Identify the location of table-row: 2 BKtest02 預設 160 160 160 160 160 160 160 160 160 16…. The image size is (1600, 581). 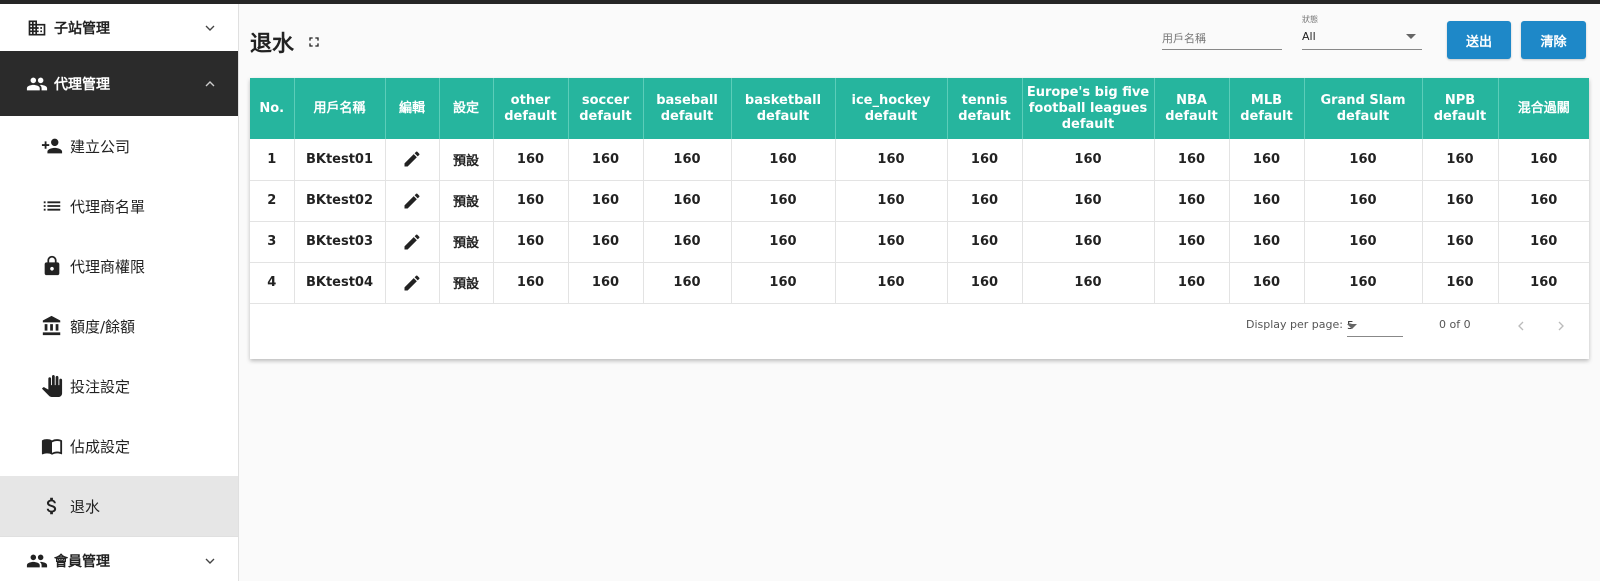
(919, 201).